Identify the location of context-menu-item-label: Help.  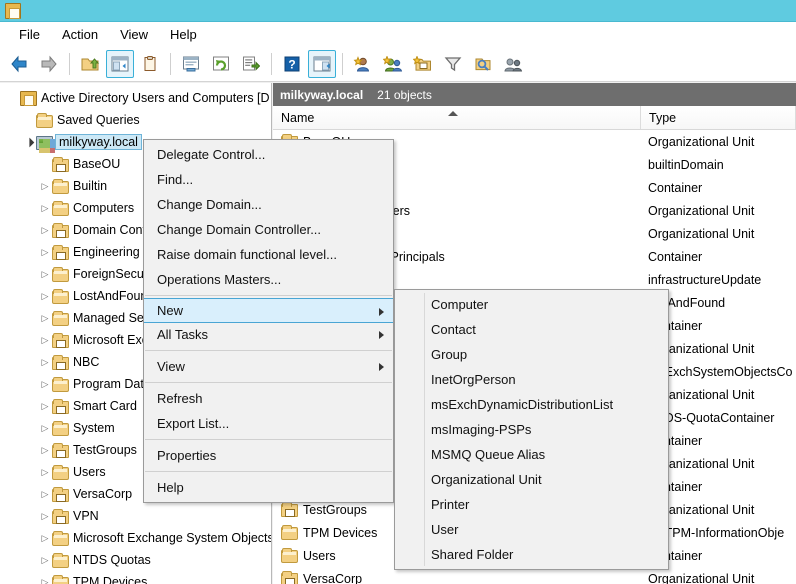
(170, 487).